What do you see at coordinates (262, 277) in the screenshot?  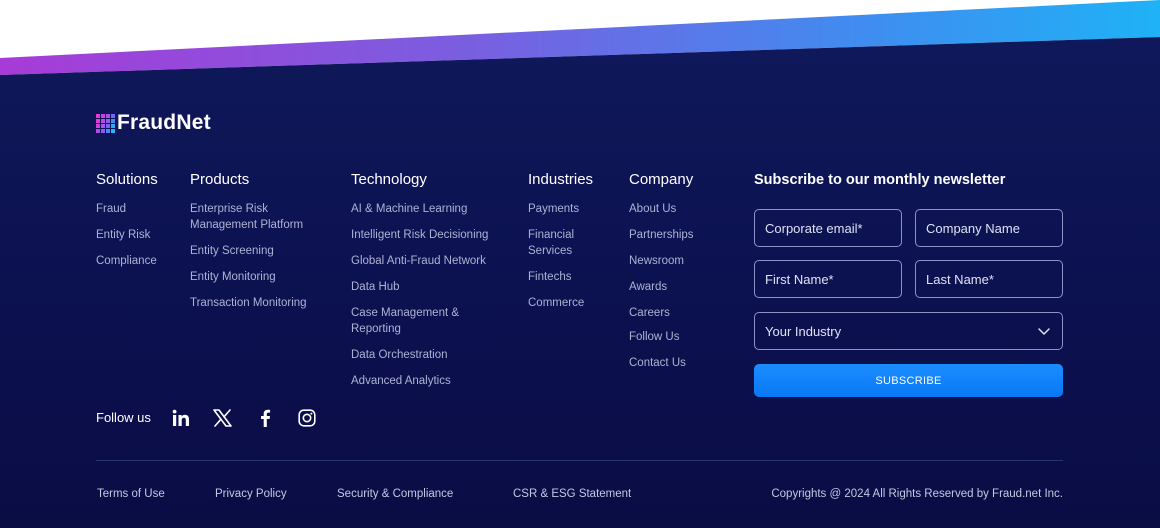 I see `footer-link: Entity Monitoring` at bounding box center [262, 277].